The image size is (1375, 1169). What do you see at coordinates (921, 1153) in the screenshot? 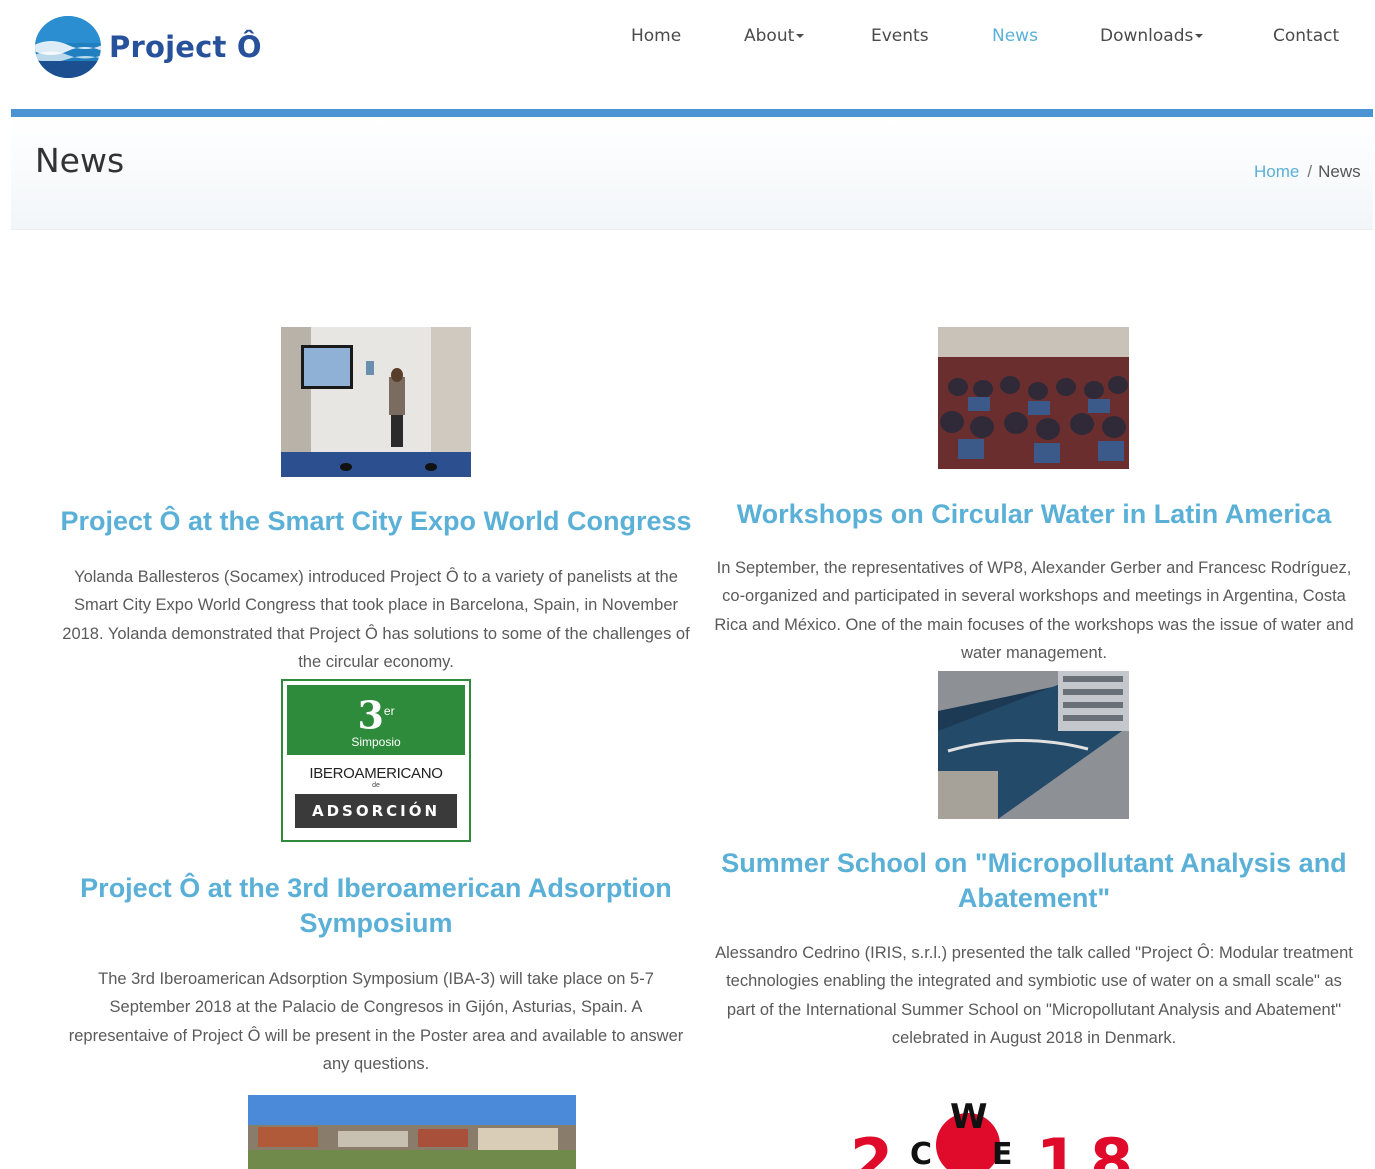
I see `conference-logo-c: C` at bounding box center [921, 1153].